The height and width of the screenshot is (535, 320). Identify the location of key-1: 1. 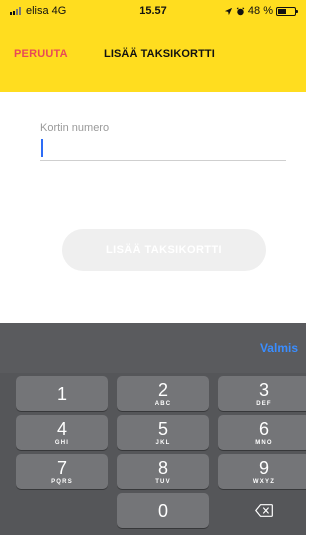
(62, 393).